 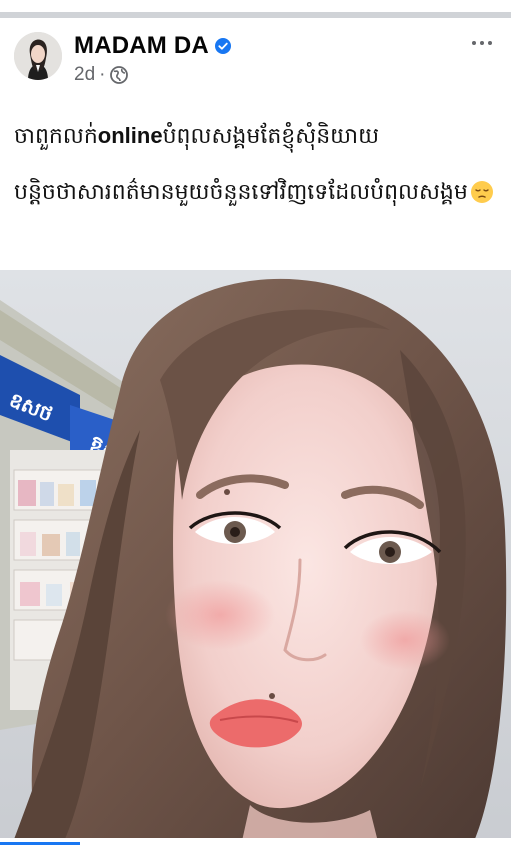 I want to click on more-options-icon, so click(x=482, y=43).